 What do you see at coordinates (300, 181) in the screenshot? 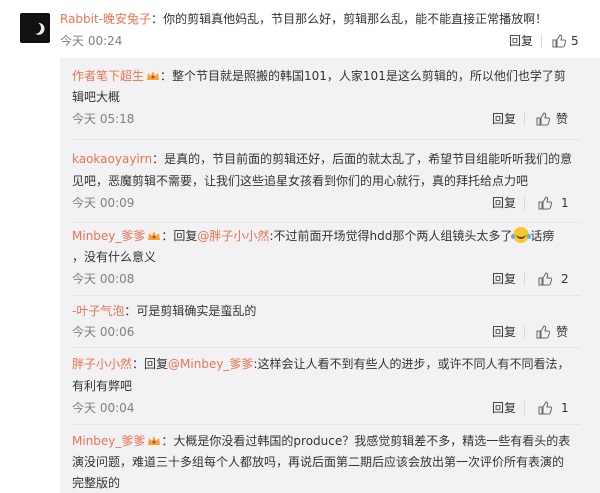
I see `reply-text-cont: 见吧，恶魔剪辑不需要，让我们这些追星女孩看到你们的用心就行，真的拜托给点力吧` at bounding box center [300, 181].